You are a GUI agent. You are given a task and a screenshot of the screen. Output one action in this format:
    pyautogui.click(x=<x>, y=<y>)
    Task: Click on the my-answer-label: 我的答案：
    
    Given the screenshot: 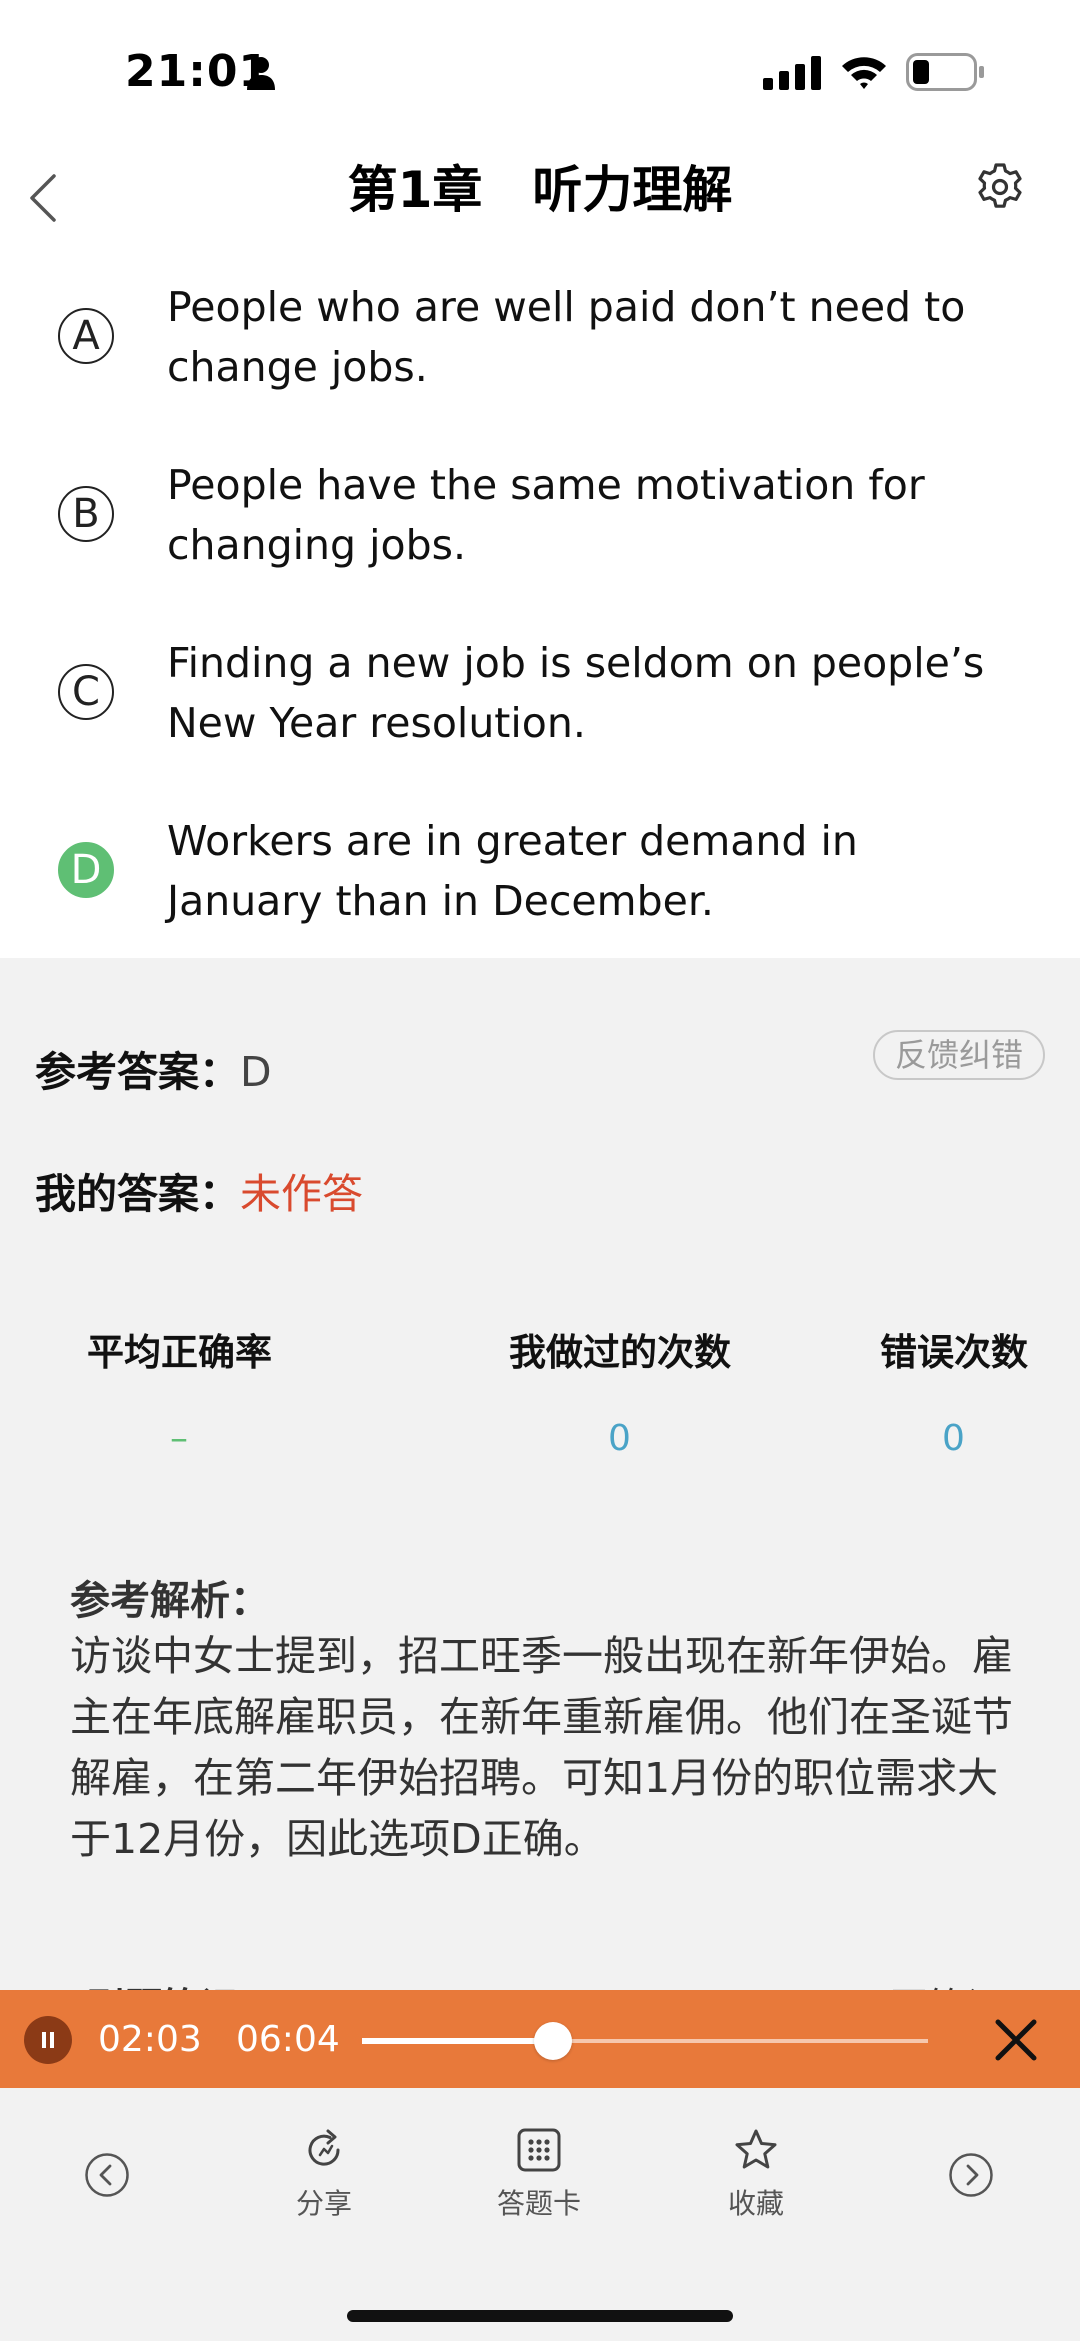 What is the action you would take?
    pyautogui.click(x=137, y=1194)
    